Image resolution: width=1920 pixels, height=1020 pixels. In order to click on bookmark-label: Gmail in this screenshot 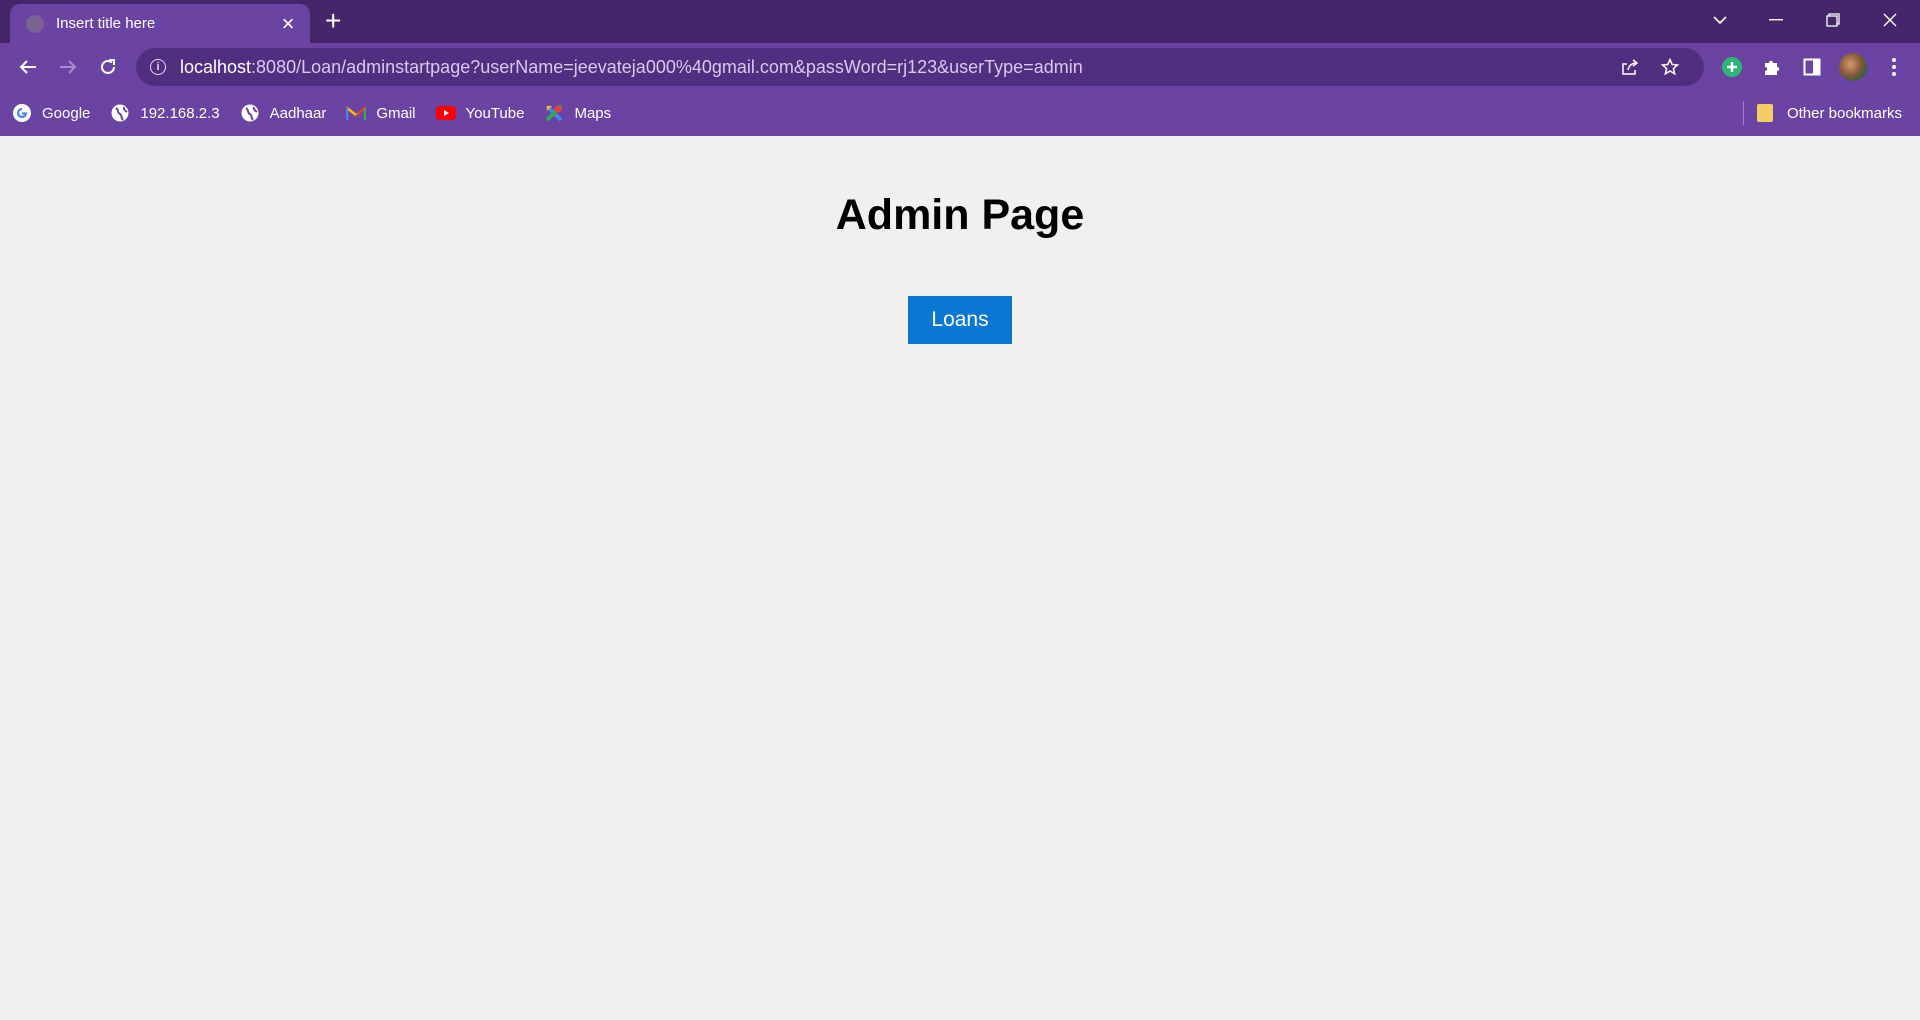, I will do `click(396, 113)`.